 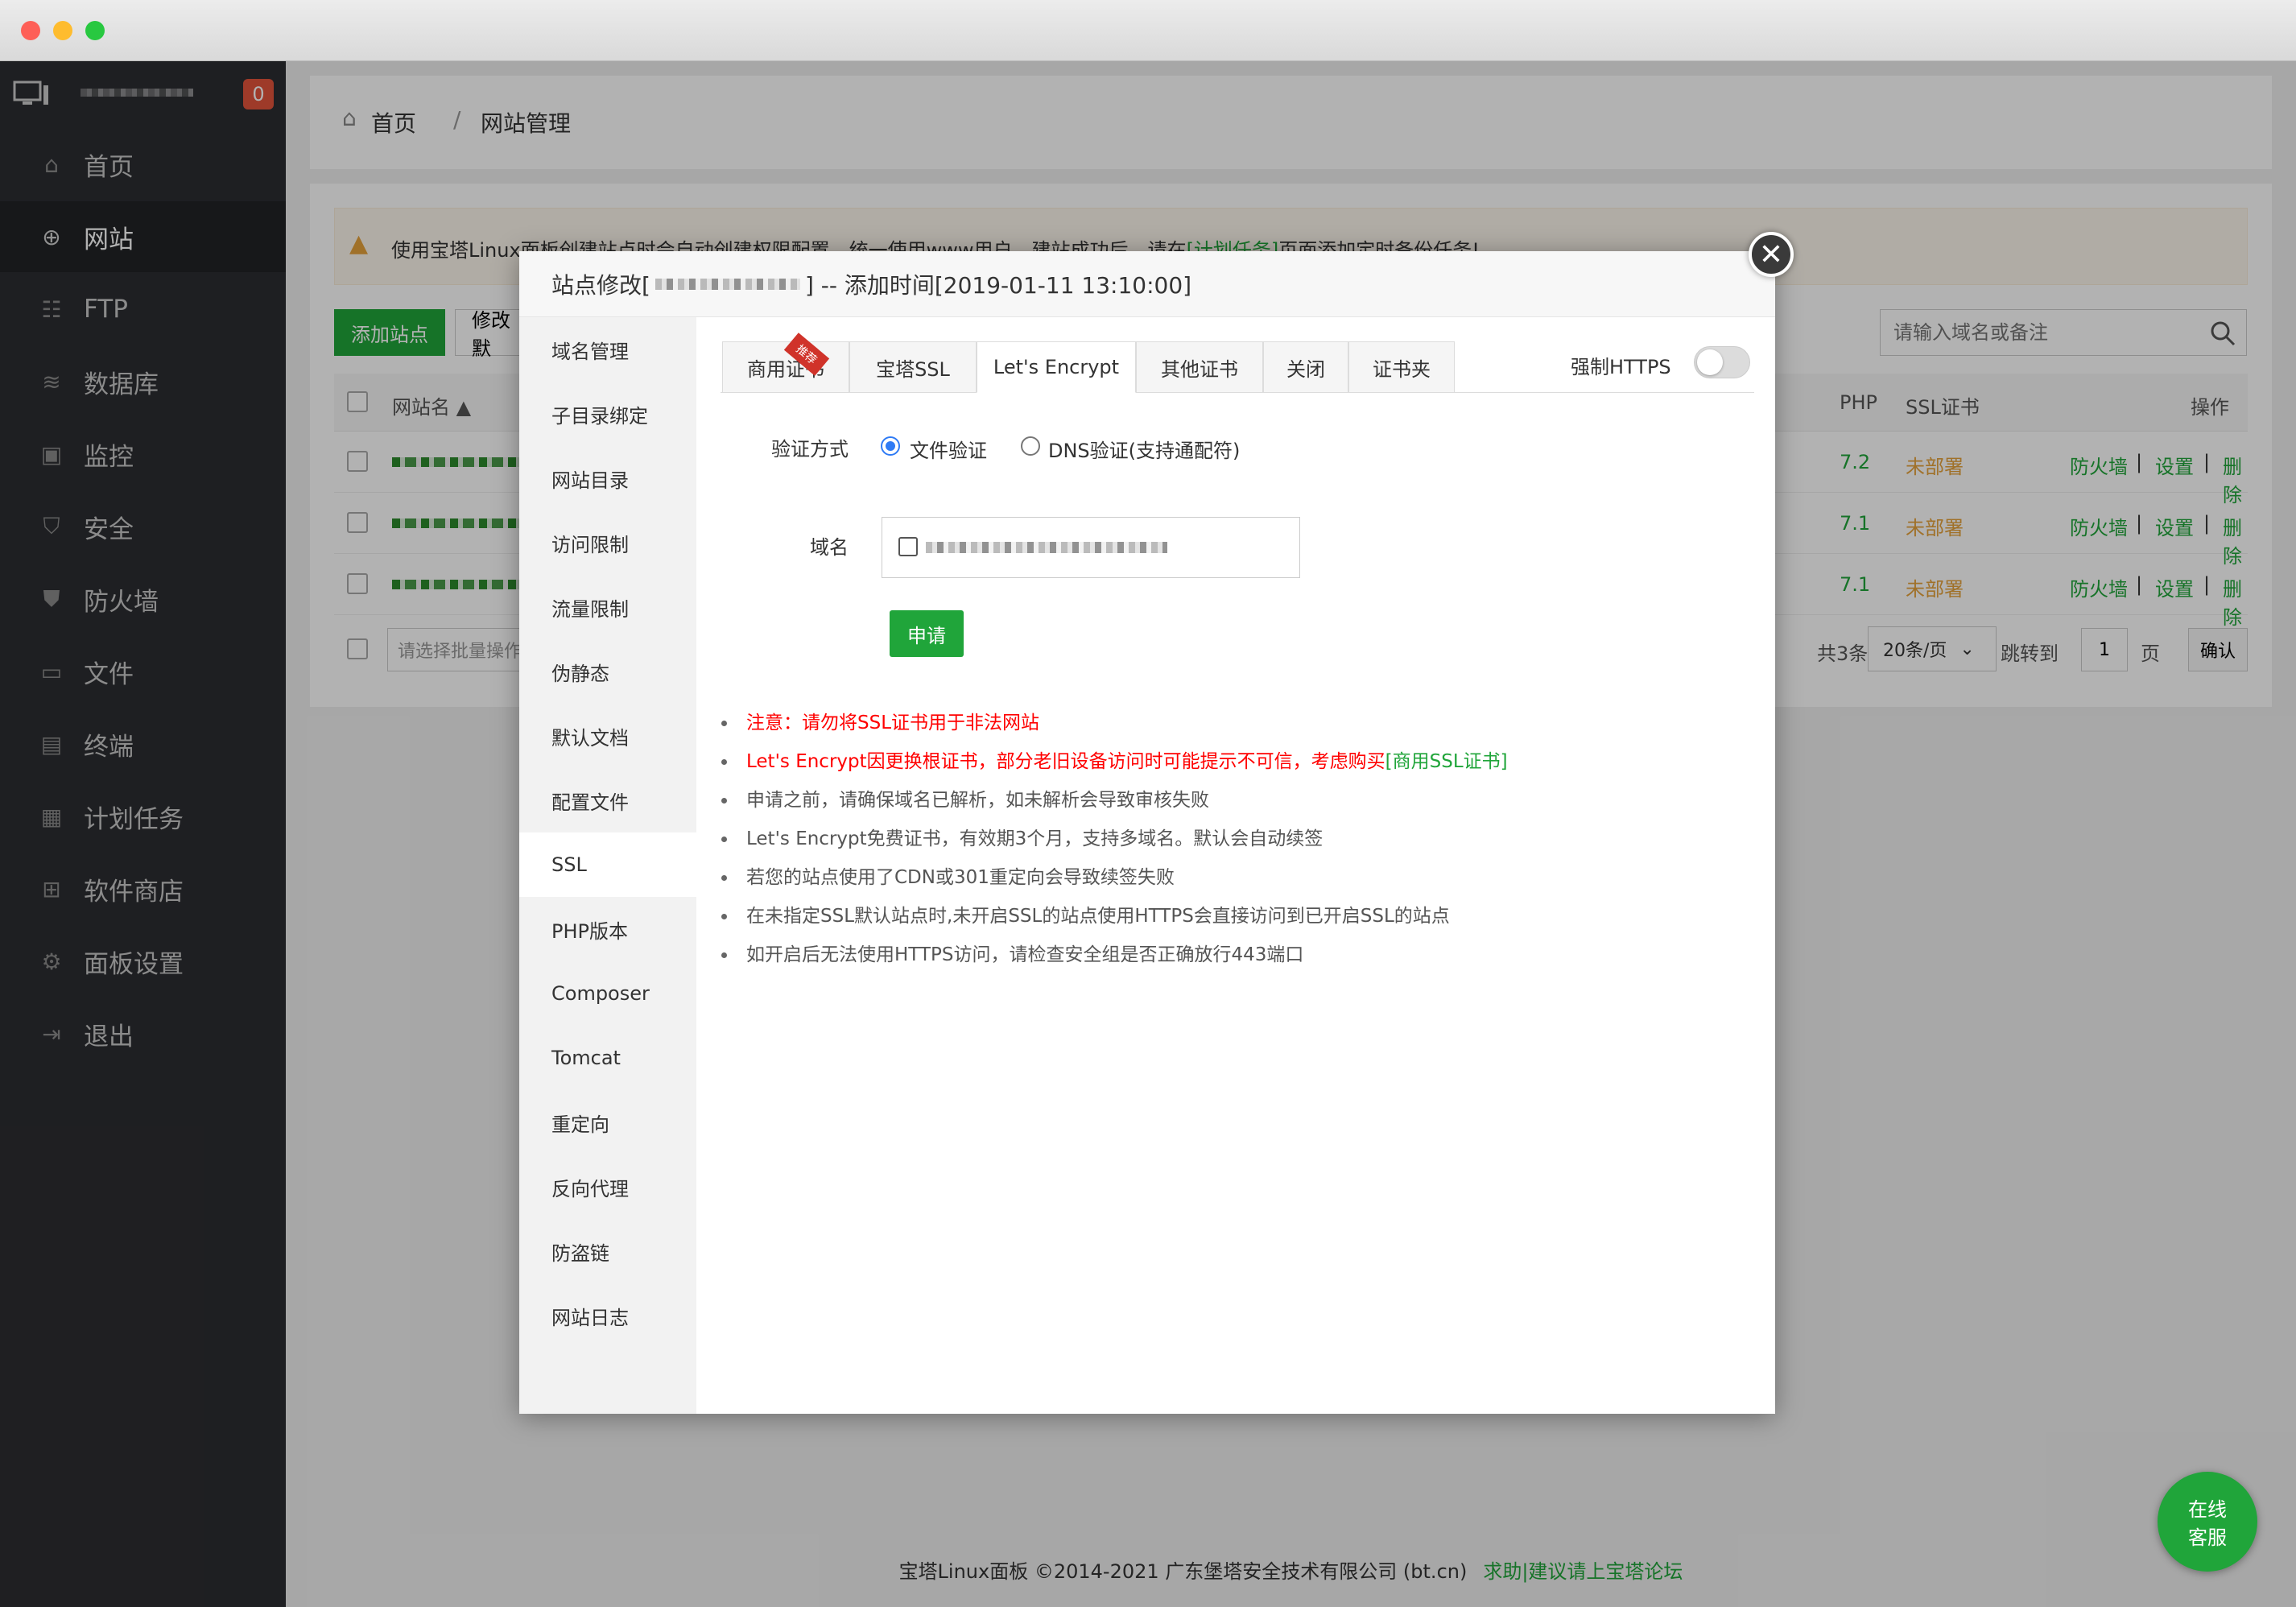 I want to click on ssl-tab-3: 其他证书, so click(x=1199, y=367).